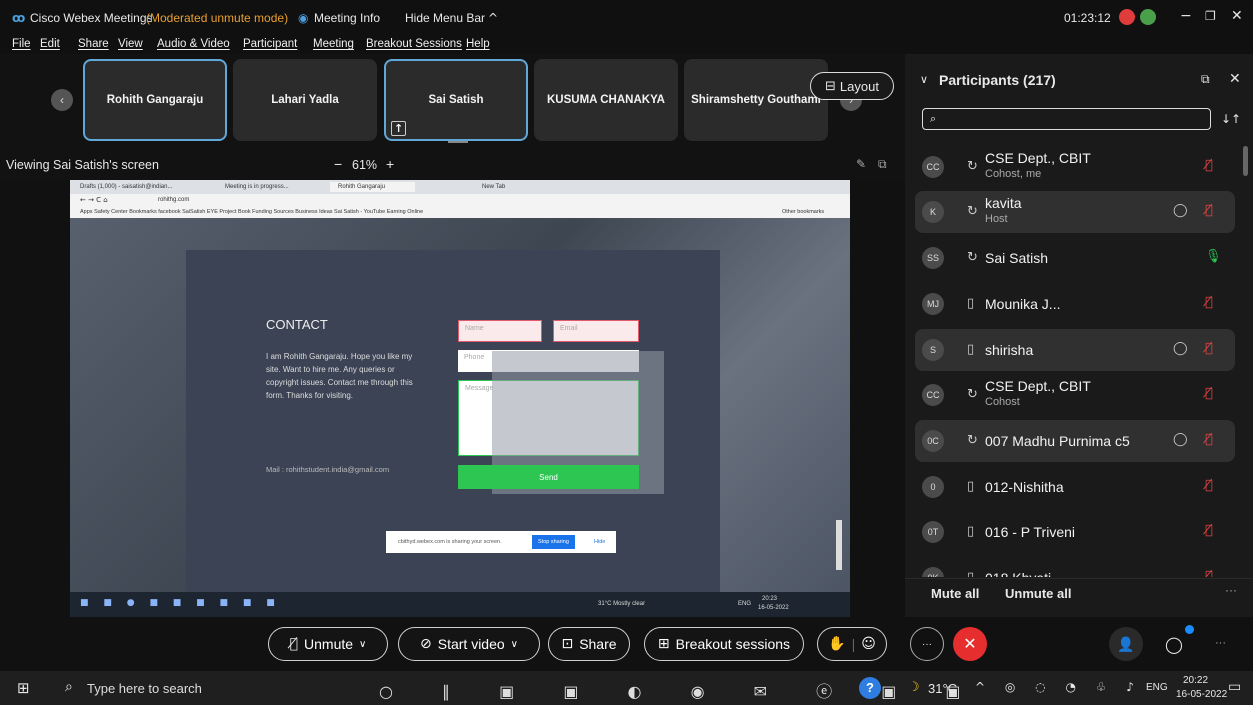  I want to click on participants-toggle-icon: 👤, so click(1126, 644).